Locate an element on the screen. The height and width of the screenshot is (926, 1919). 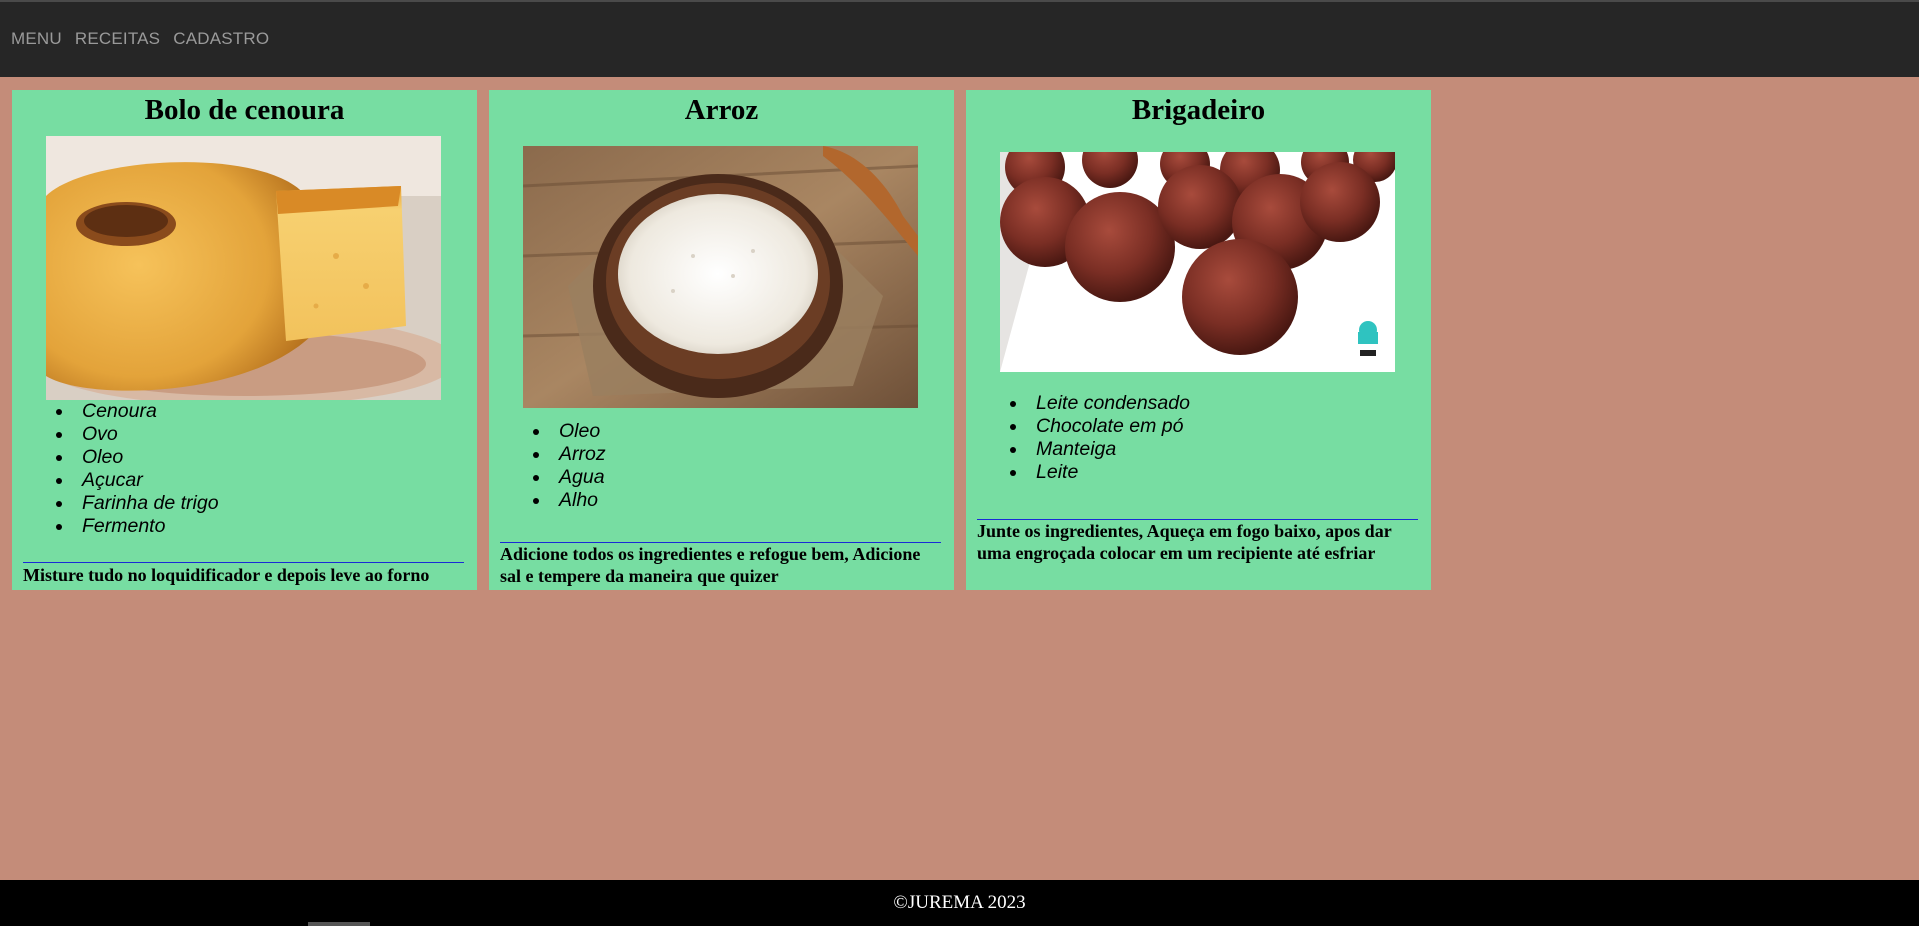
ingredient-list: Oleo Arroz Agua Alho is located at coordinates (563, 466).